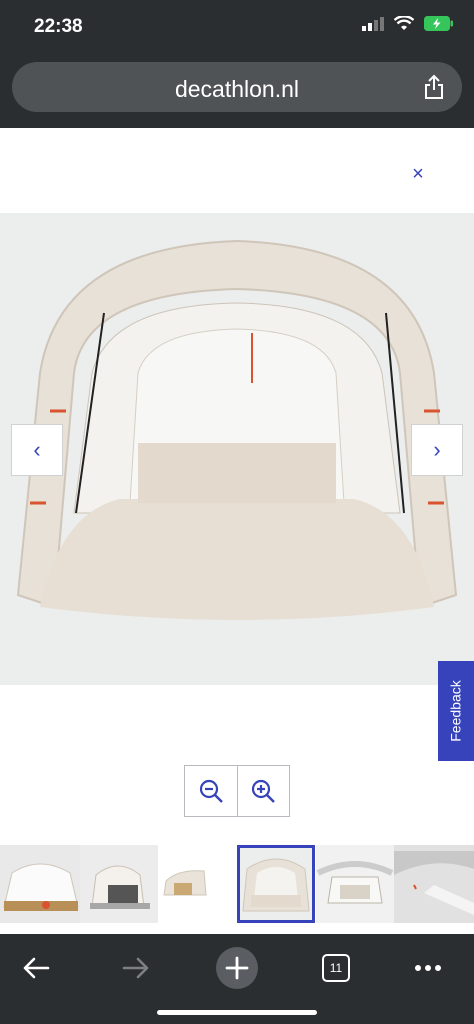  I want to click on zoom-out-icon, so click(211, 791).